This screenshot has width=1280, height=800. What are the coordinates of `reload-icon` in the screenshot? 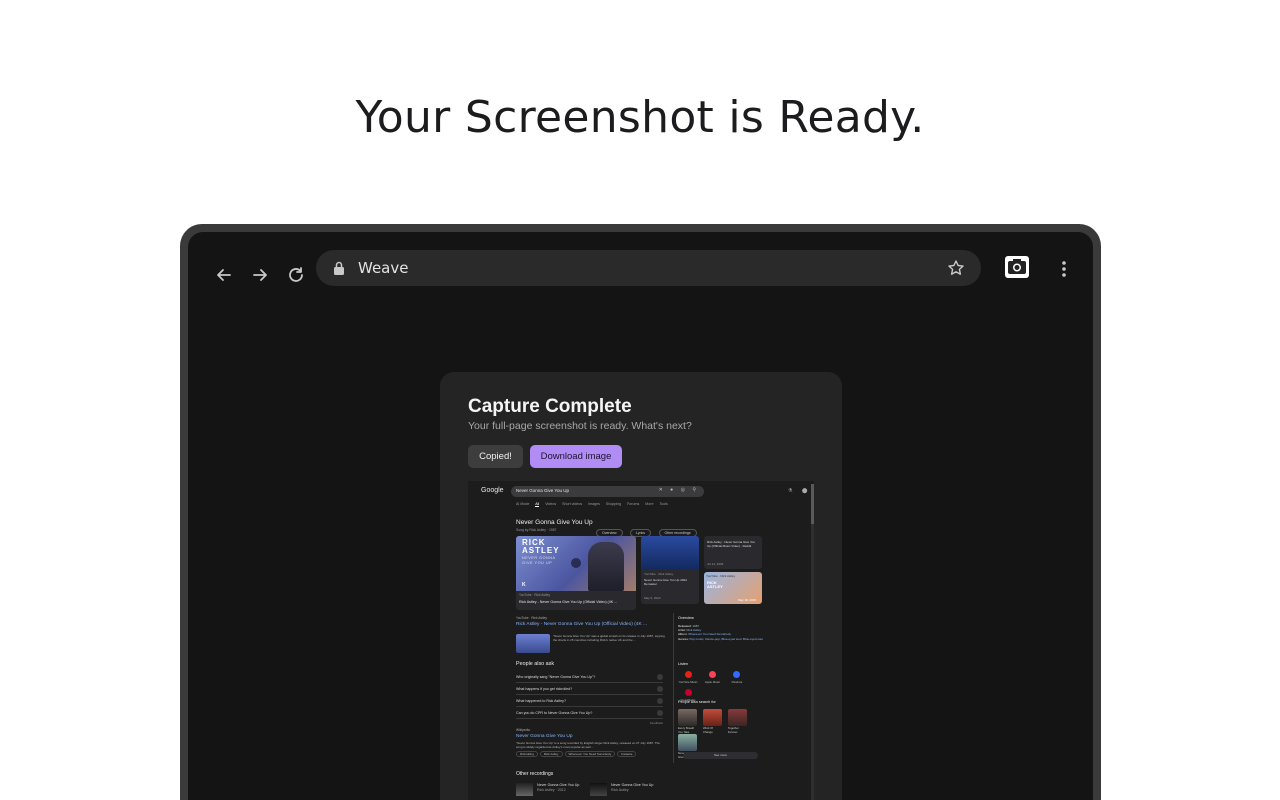 It's located at (296, 274).